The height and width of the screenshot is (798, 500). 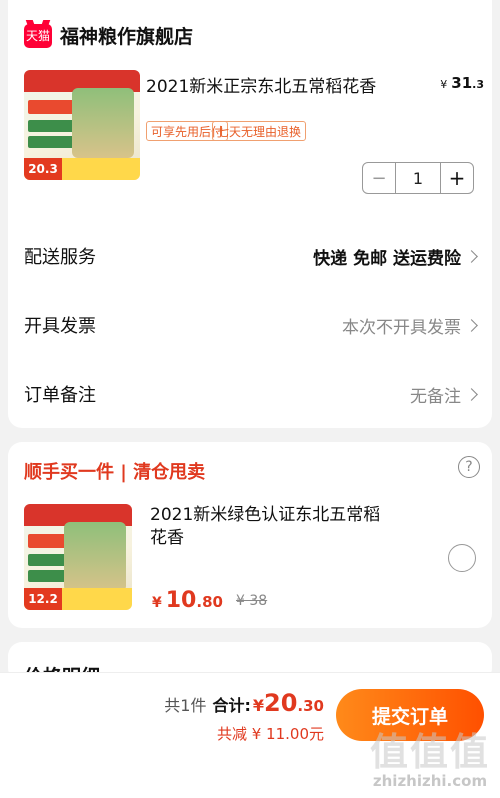 I want to click on addon-section-title: 顺手买一件 | 清仓甩卖, so click(x=115, y=472).